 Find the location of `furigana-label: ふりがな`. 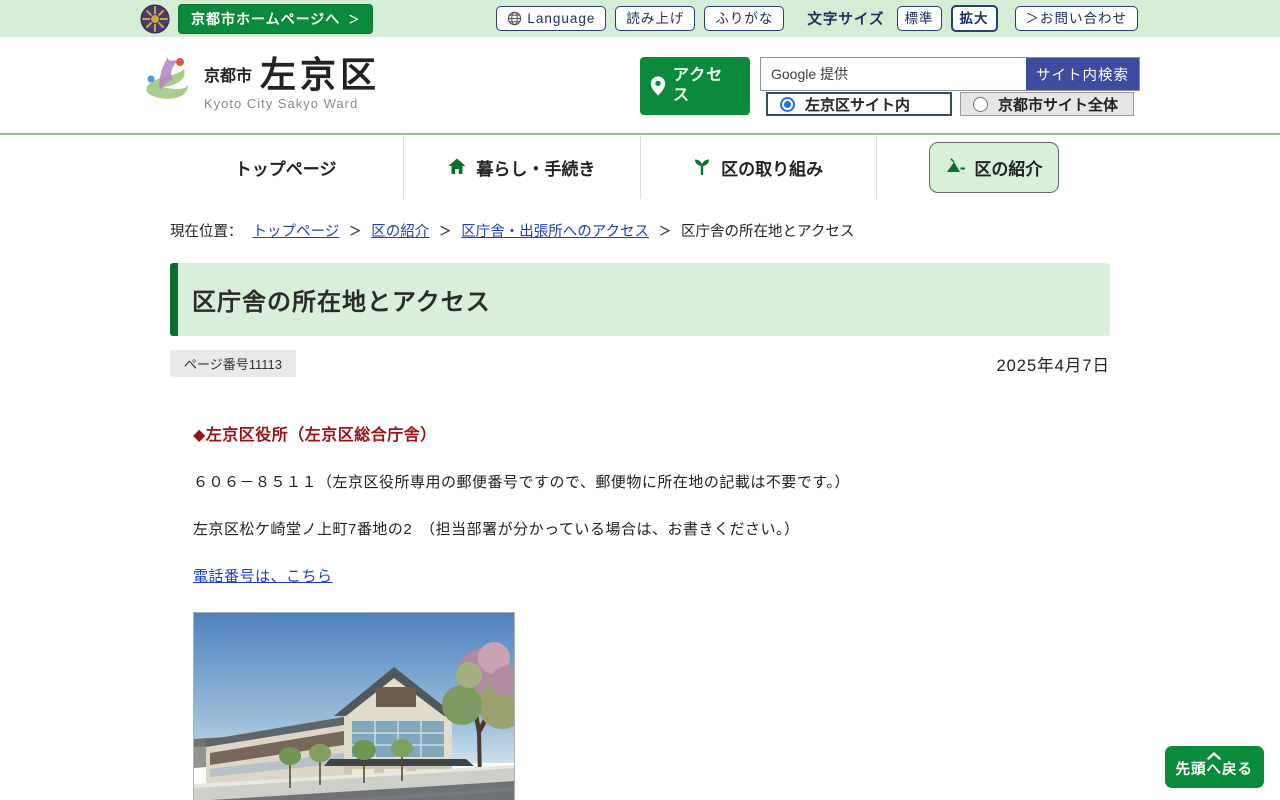

furigana-label: ふりがな is located at coordinates (744, 18).